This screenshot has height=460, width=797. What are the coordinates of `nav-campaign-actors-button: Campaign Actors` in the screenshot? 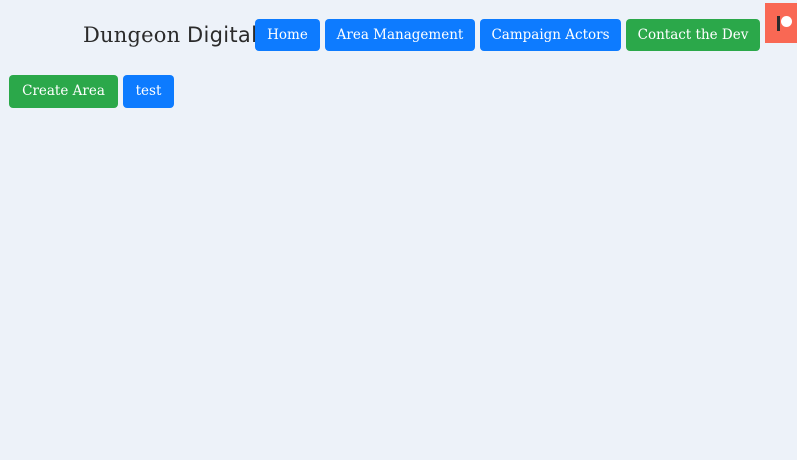 It's located at (550, 35).